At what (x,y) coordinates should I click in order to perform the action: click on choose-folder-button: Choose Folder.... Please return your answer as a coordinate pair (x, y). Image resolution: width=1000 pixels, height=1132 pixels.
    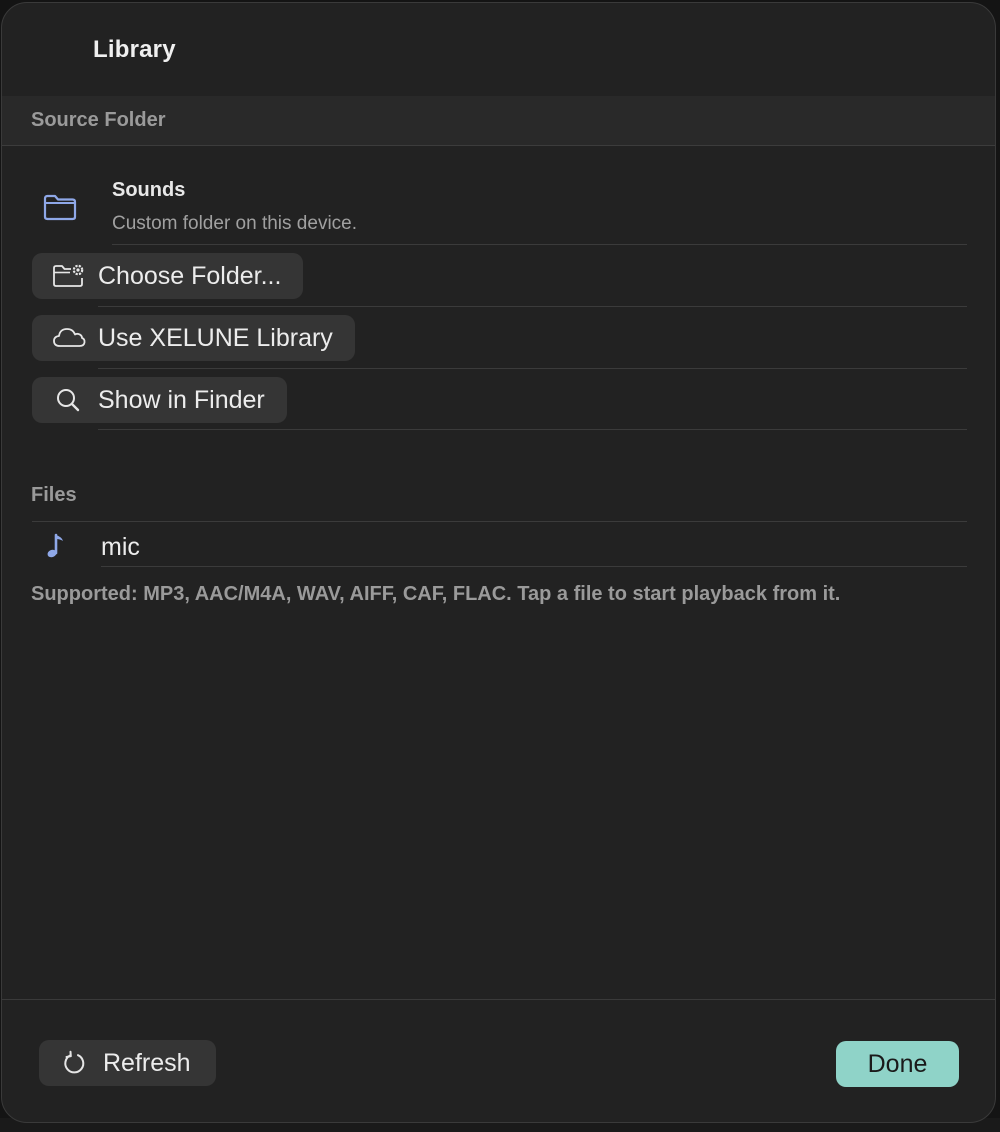
    Looking at the image, I should click on (168, 276).